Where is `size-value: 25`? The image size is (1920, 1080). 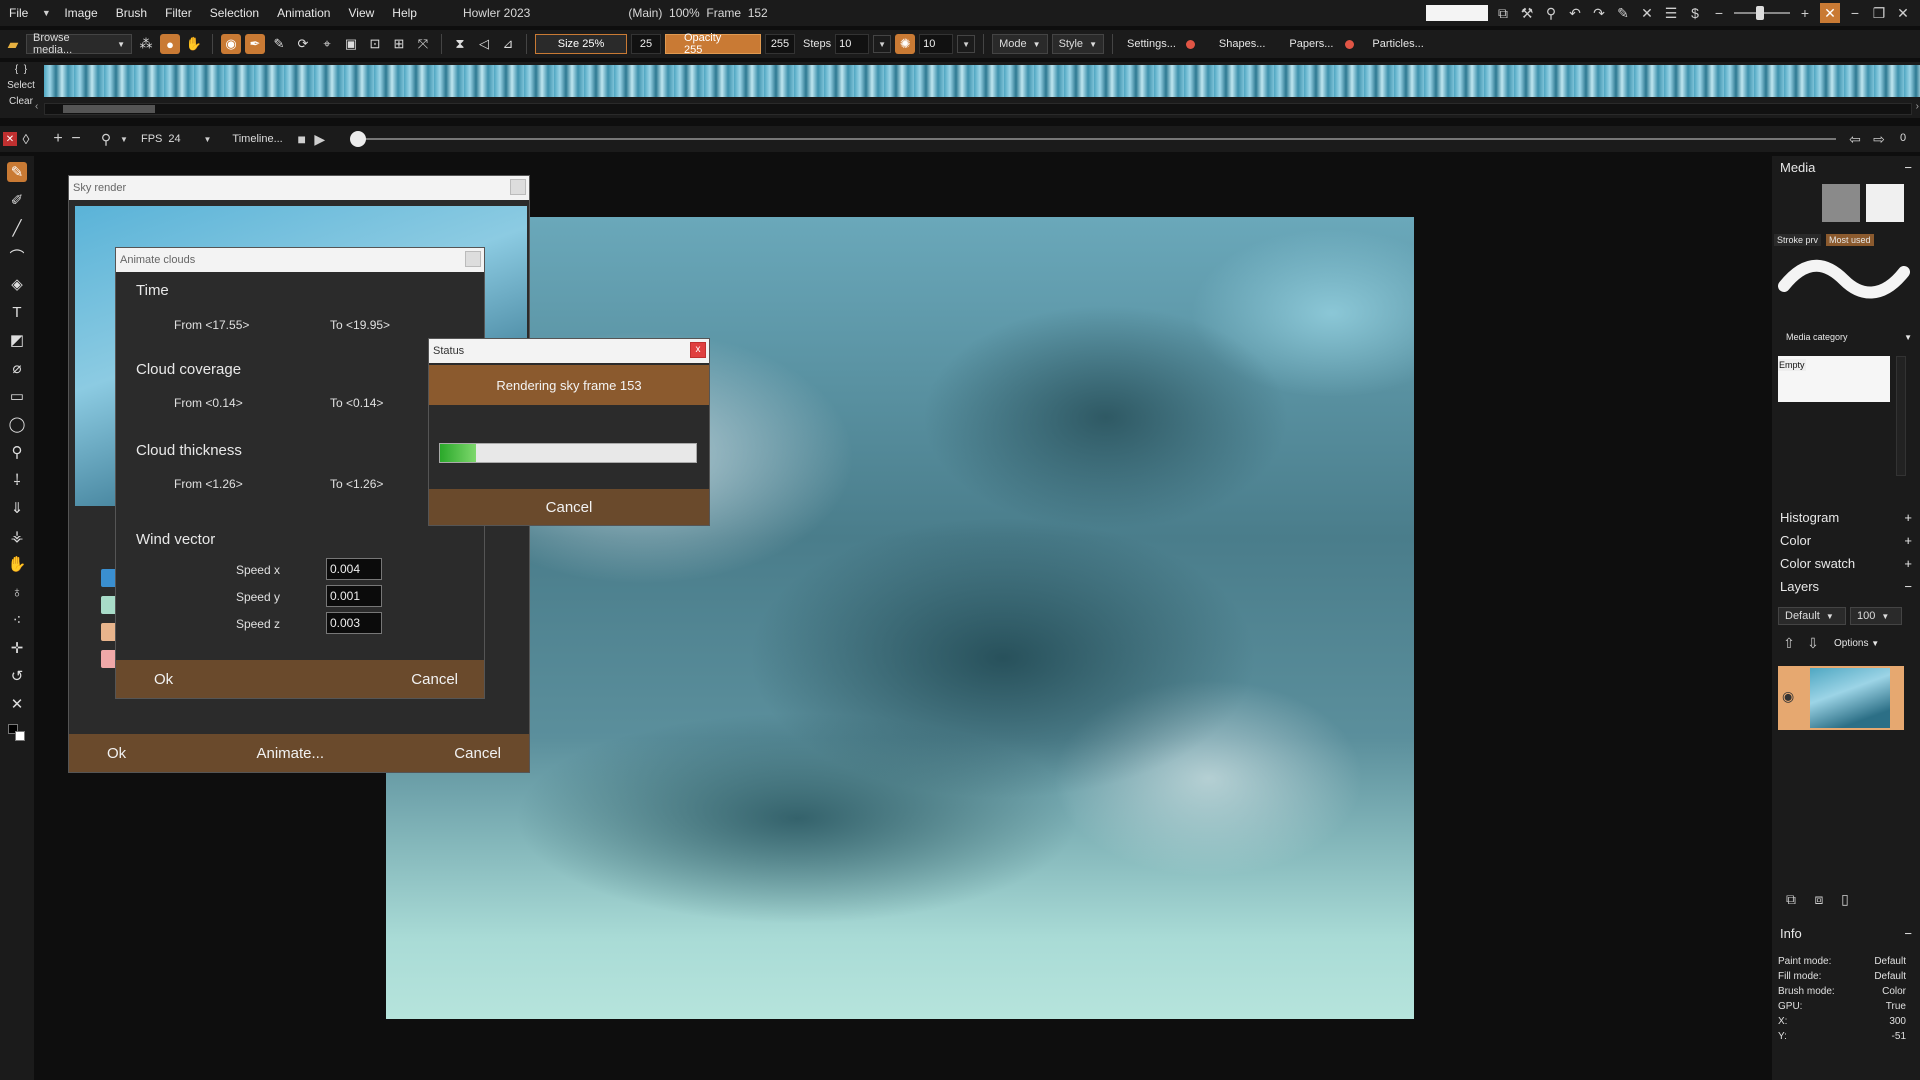
size-value: 25 is located at coordinates (646, 44).